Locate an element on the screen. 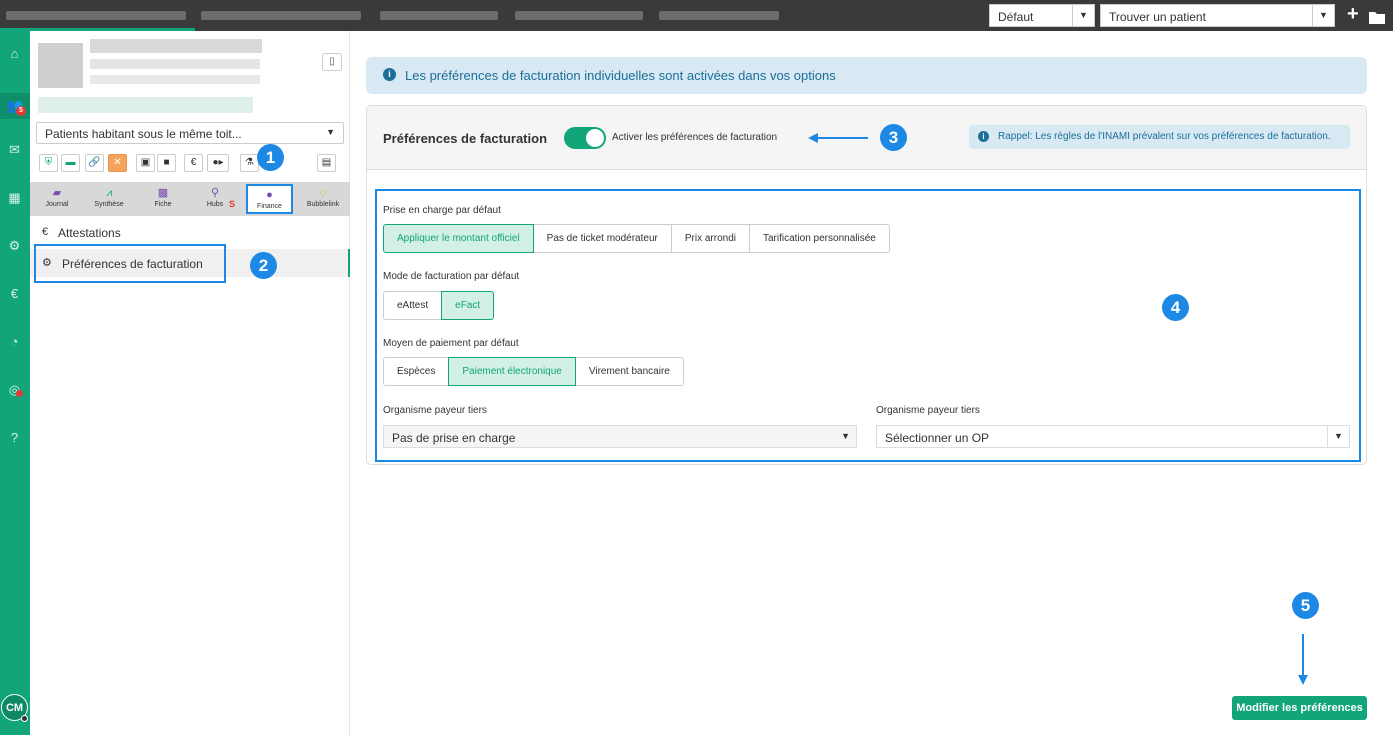 Image resolution: width=1393 pixels, height=735 pixels. billing-mode-label: Mode de facturation par défaut is located at coordinates (451, 276).